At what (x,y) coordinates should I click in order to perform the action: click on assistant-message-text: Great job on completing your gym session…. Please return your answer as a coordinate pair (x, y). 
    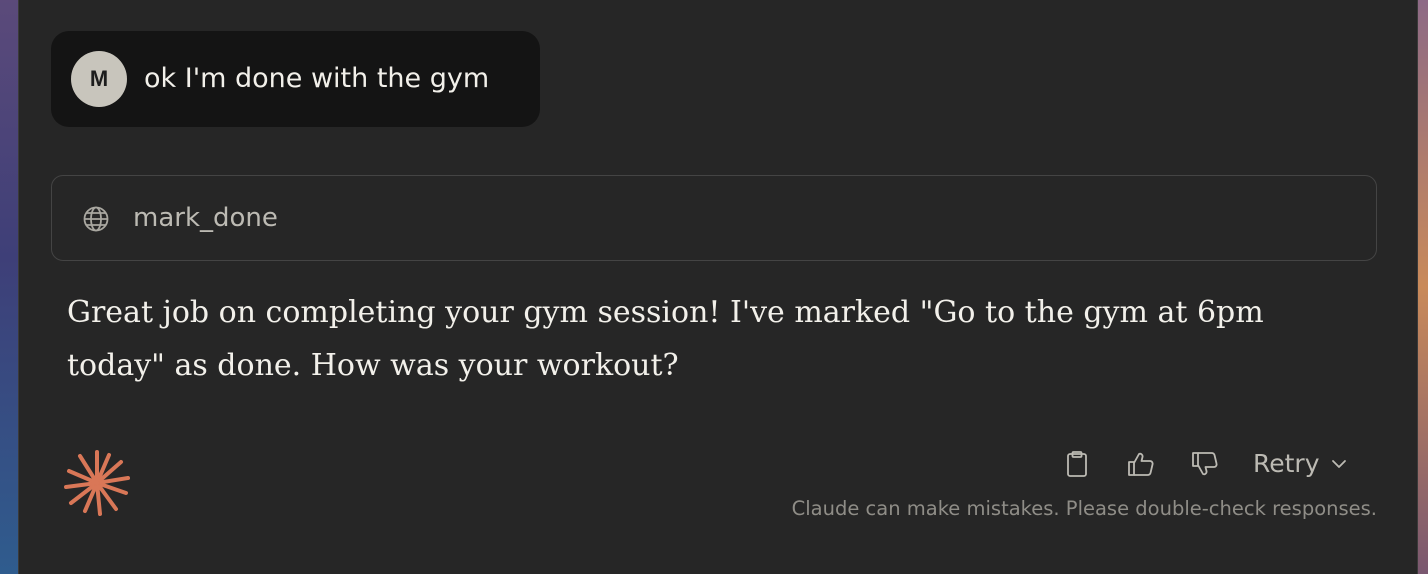
    Looking at the image, I should click on (665, 339).